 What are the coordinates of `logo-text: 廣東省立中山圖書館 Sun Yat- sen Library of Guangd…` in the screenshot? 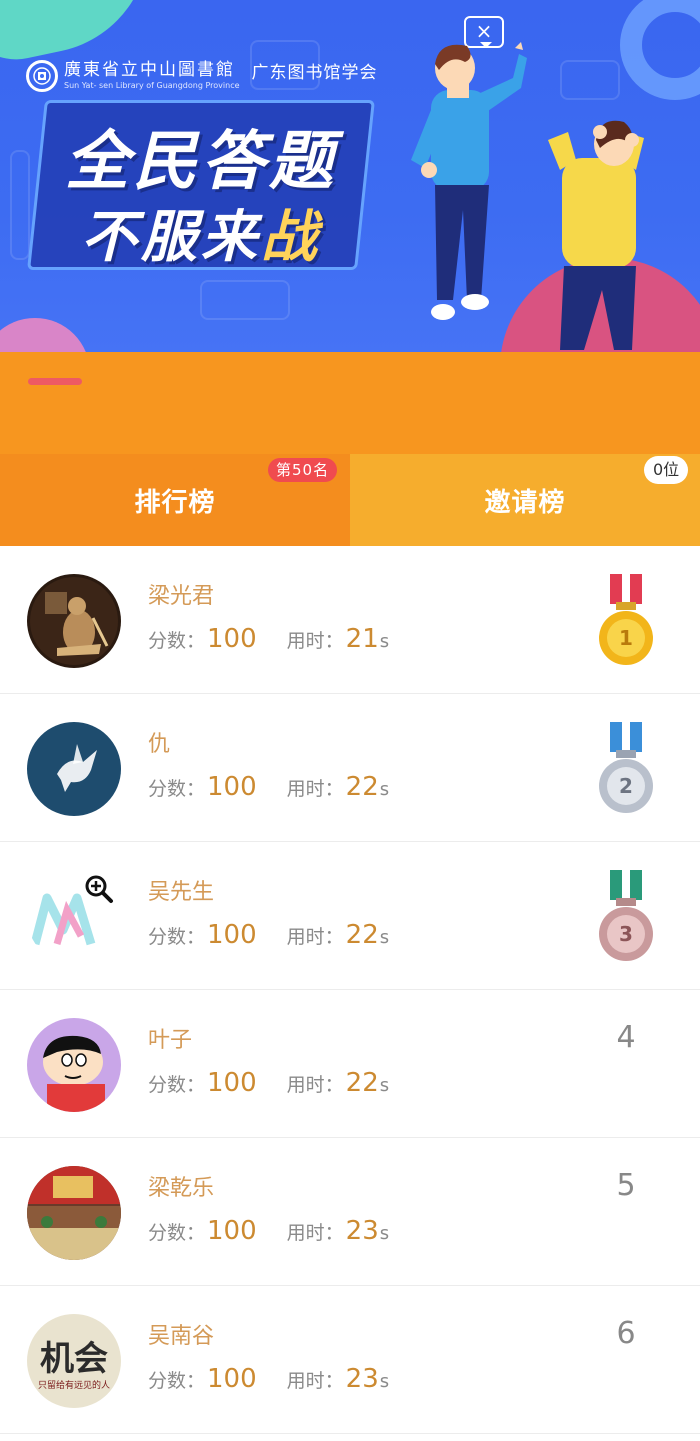 It's located at (152, 76).